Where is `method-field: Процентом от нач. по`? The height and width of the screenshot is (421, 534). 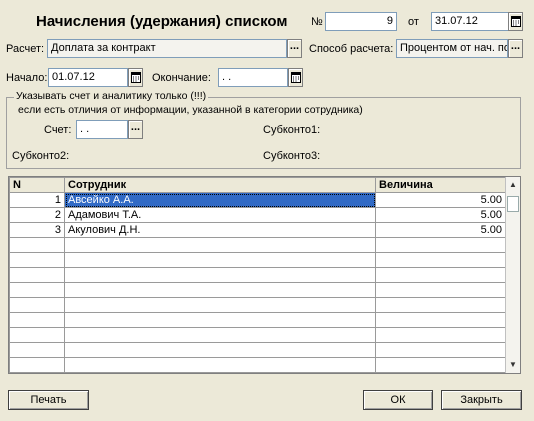 method-field: Процентом от нач. по is located at coordinates (452, 48).